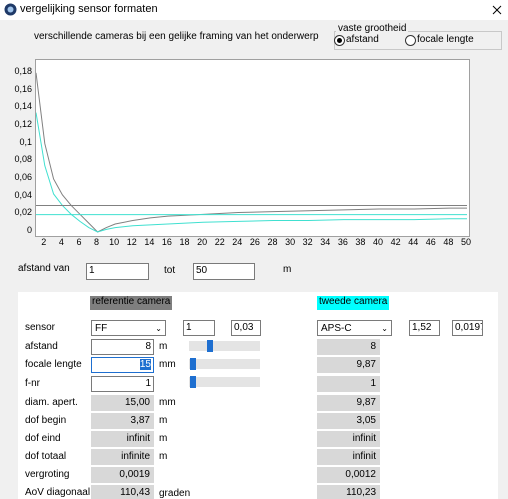  Describe the element at coordinates (348, 457) in the screenshot. I see `cam2-dof-total-value: infinit` at that location.